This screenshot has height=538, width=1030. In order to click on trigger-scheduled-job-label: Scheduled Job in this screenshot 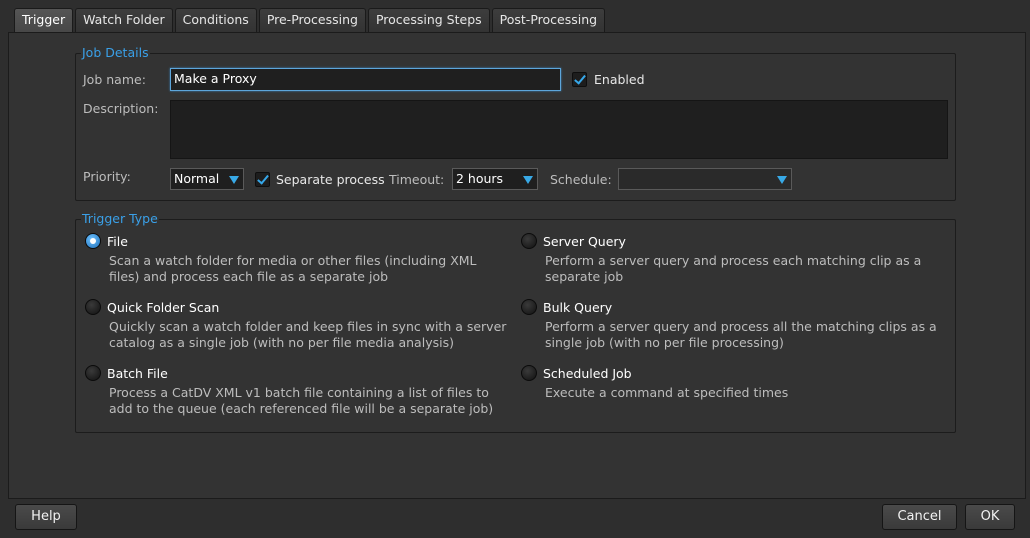, I will do `click(587, 373)`.